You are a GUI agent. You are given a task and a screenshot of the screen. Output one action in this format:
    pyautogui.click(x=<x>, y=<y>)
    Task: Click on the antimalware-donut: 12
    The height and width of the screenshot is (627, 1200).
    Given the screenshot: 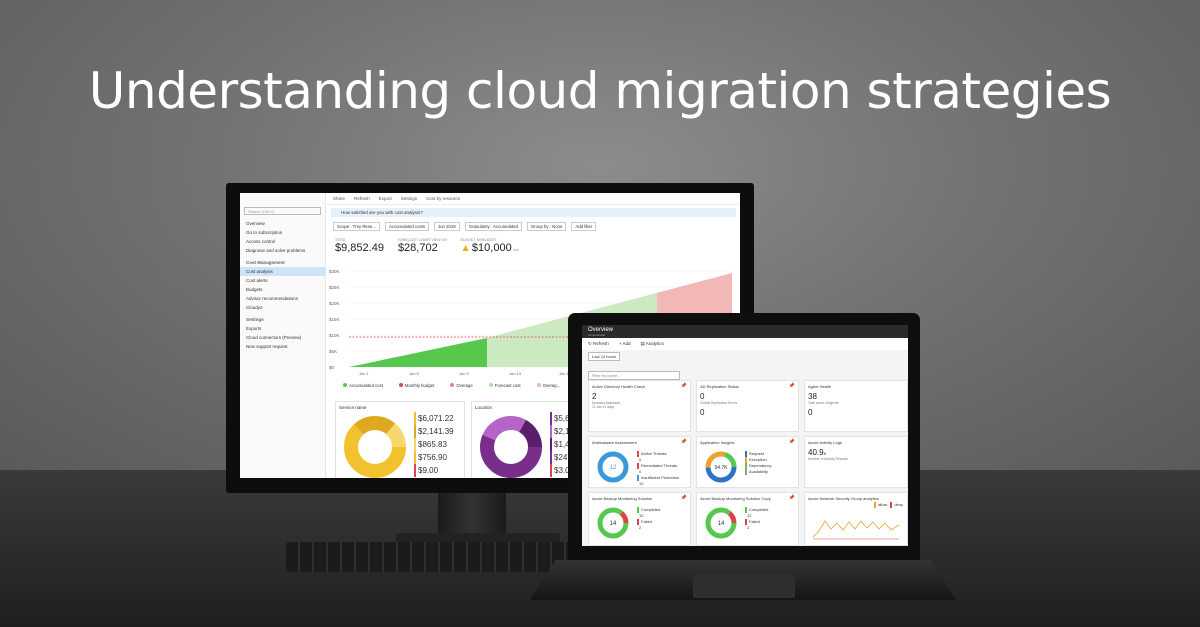 What is the action you would take?
    pyautogui.click(x=613, y=467)
    